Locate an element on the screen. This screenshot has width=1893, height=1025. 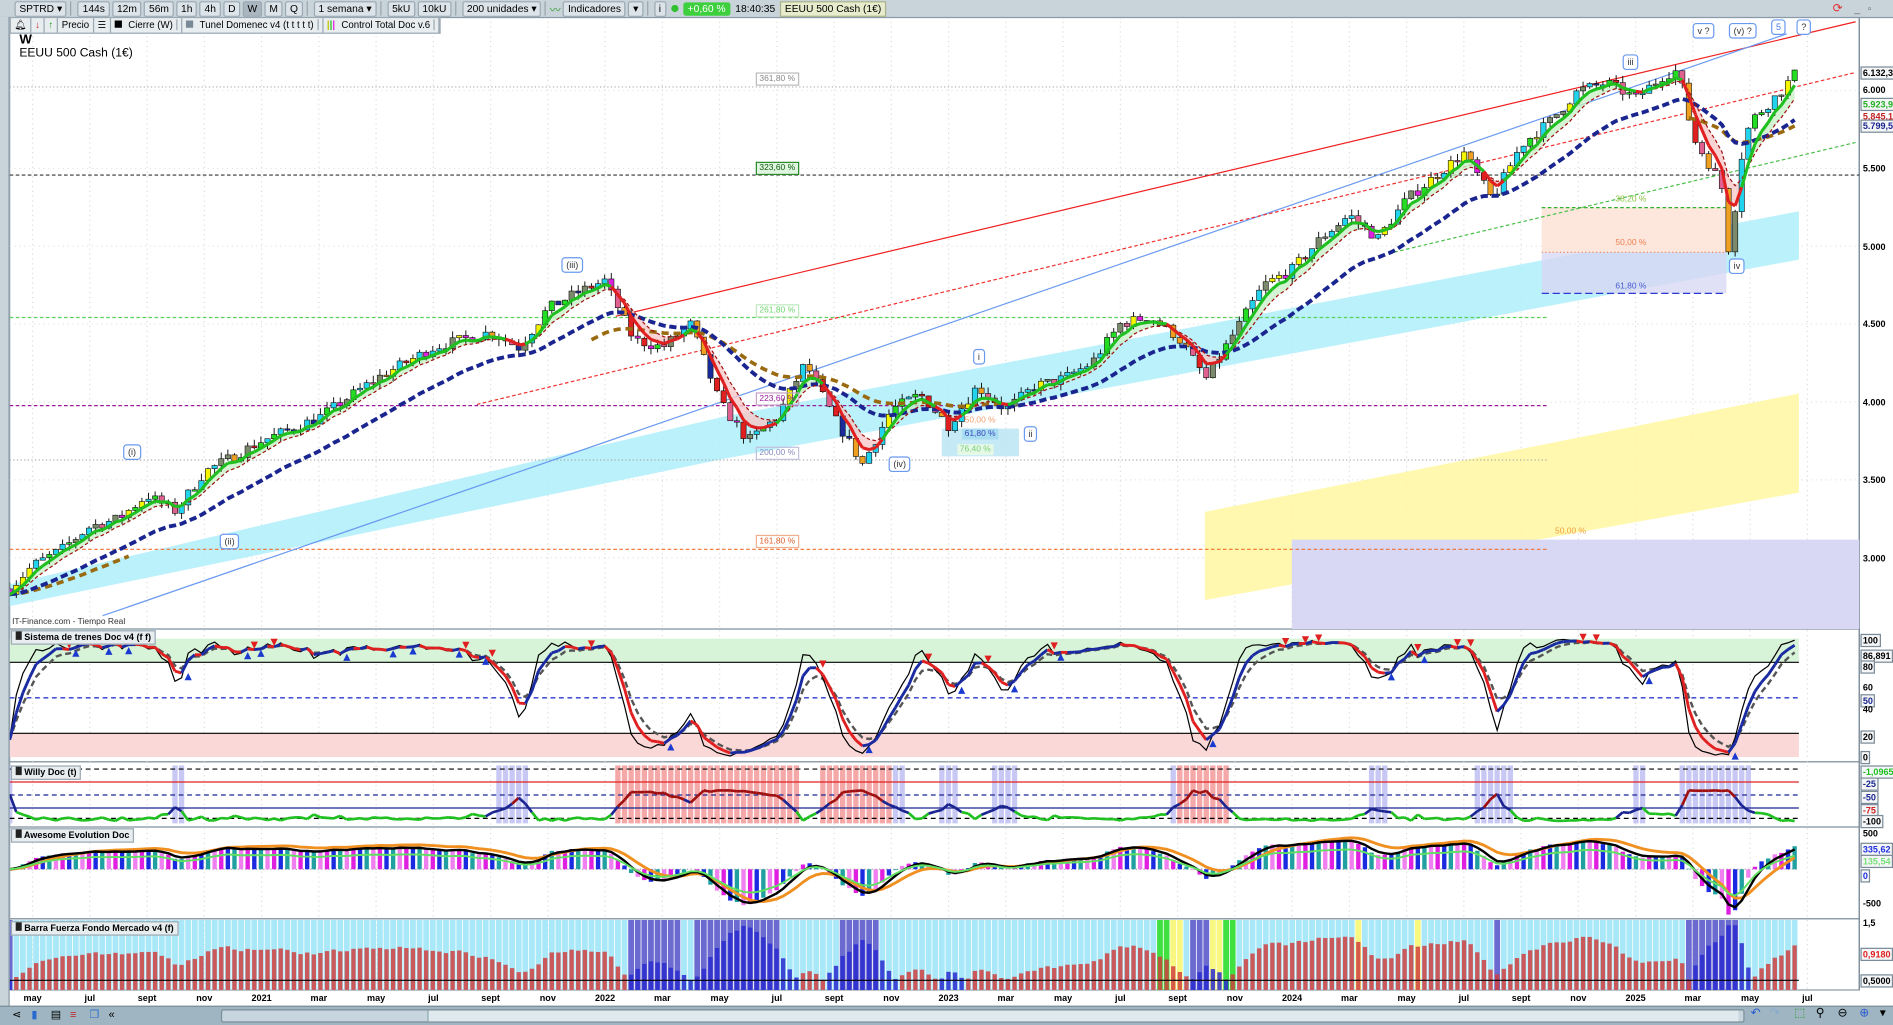
units-10k: 10kU is located at coordinates (435, 9).